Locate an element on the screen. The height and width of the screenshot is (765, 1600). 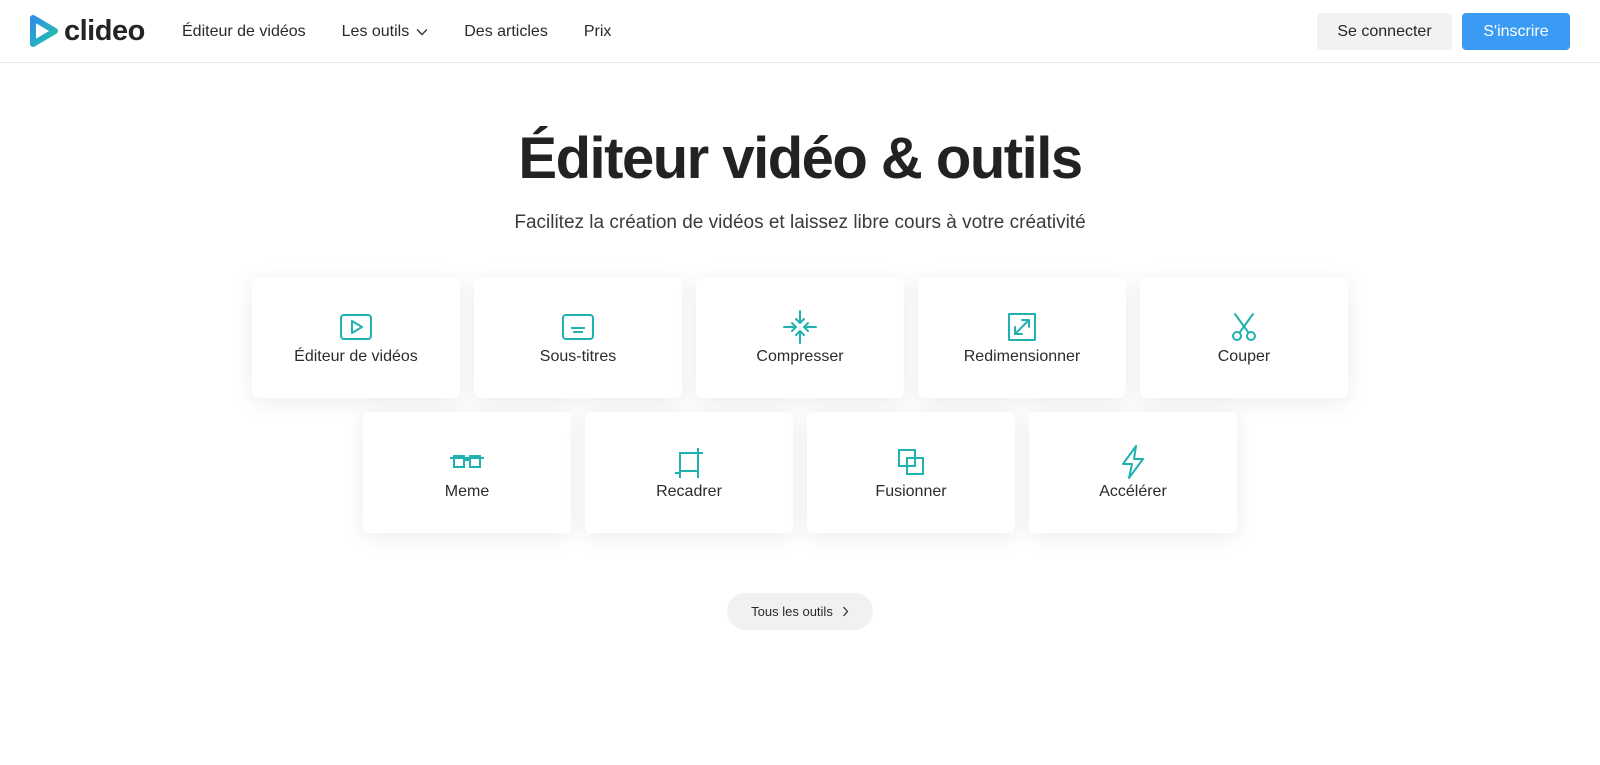
tool-card-subtitles: Sous-titres is located at coordinates (578, 337).